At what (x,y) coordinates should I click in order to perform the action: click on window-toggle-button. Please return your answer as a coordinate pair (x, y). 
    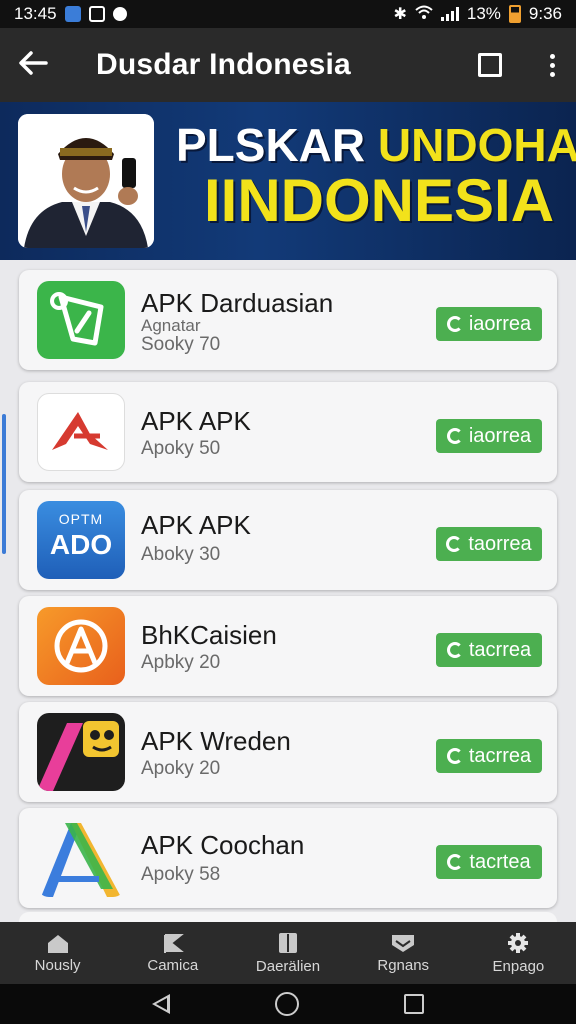
    Looking at the image, I should click on (490, 65).